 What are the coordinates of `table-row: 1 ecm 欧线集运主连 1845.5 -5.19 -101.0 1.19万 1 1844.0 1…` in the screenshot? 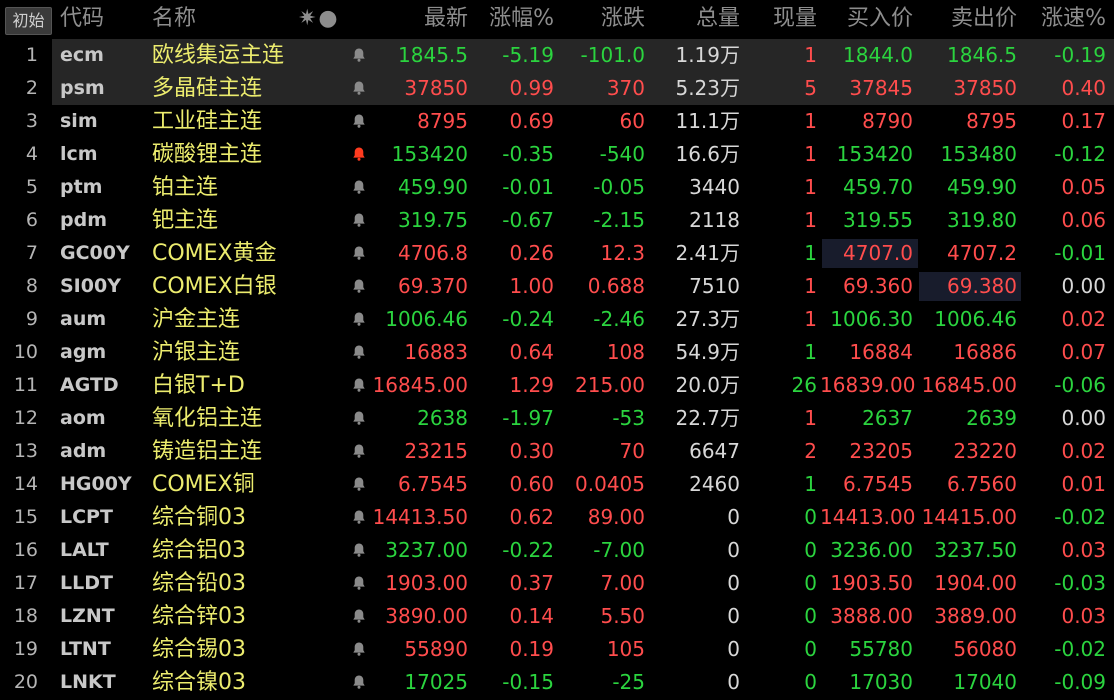 It's located at (557, 55).